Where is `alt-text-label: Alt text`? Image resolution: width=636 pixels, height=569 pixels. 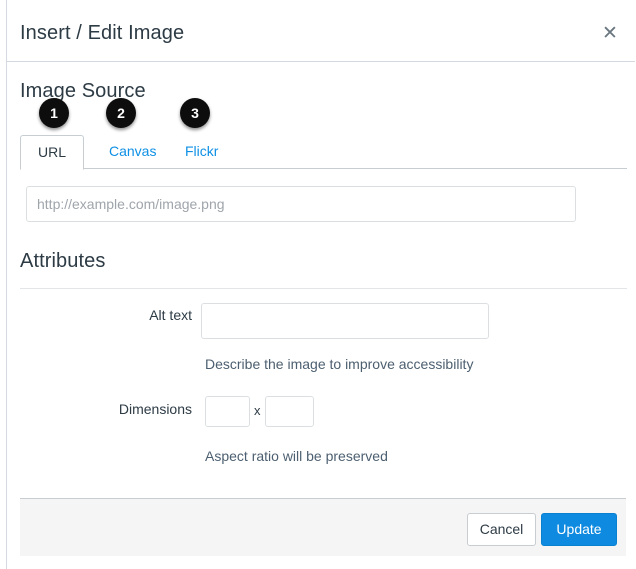 alt-text-label: Alt text is located at coordinates (170, 315).